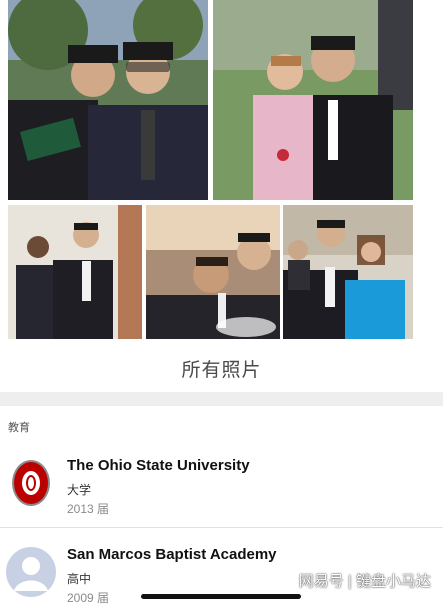 The image size is (443, 611). I want to click on school-name: The Ohio State University, so click(158, 465).